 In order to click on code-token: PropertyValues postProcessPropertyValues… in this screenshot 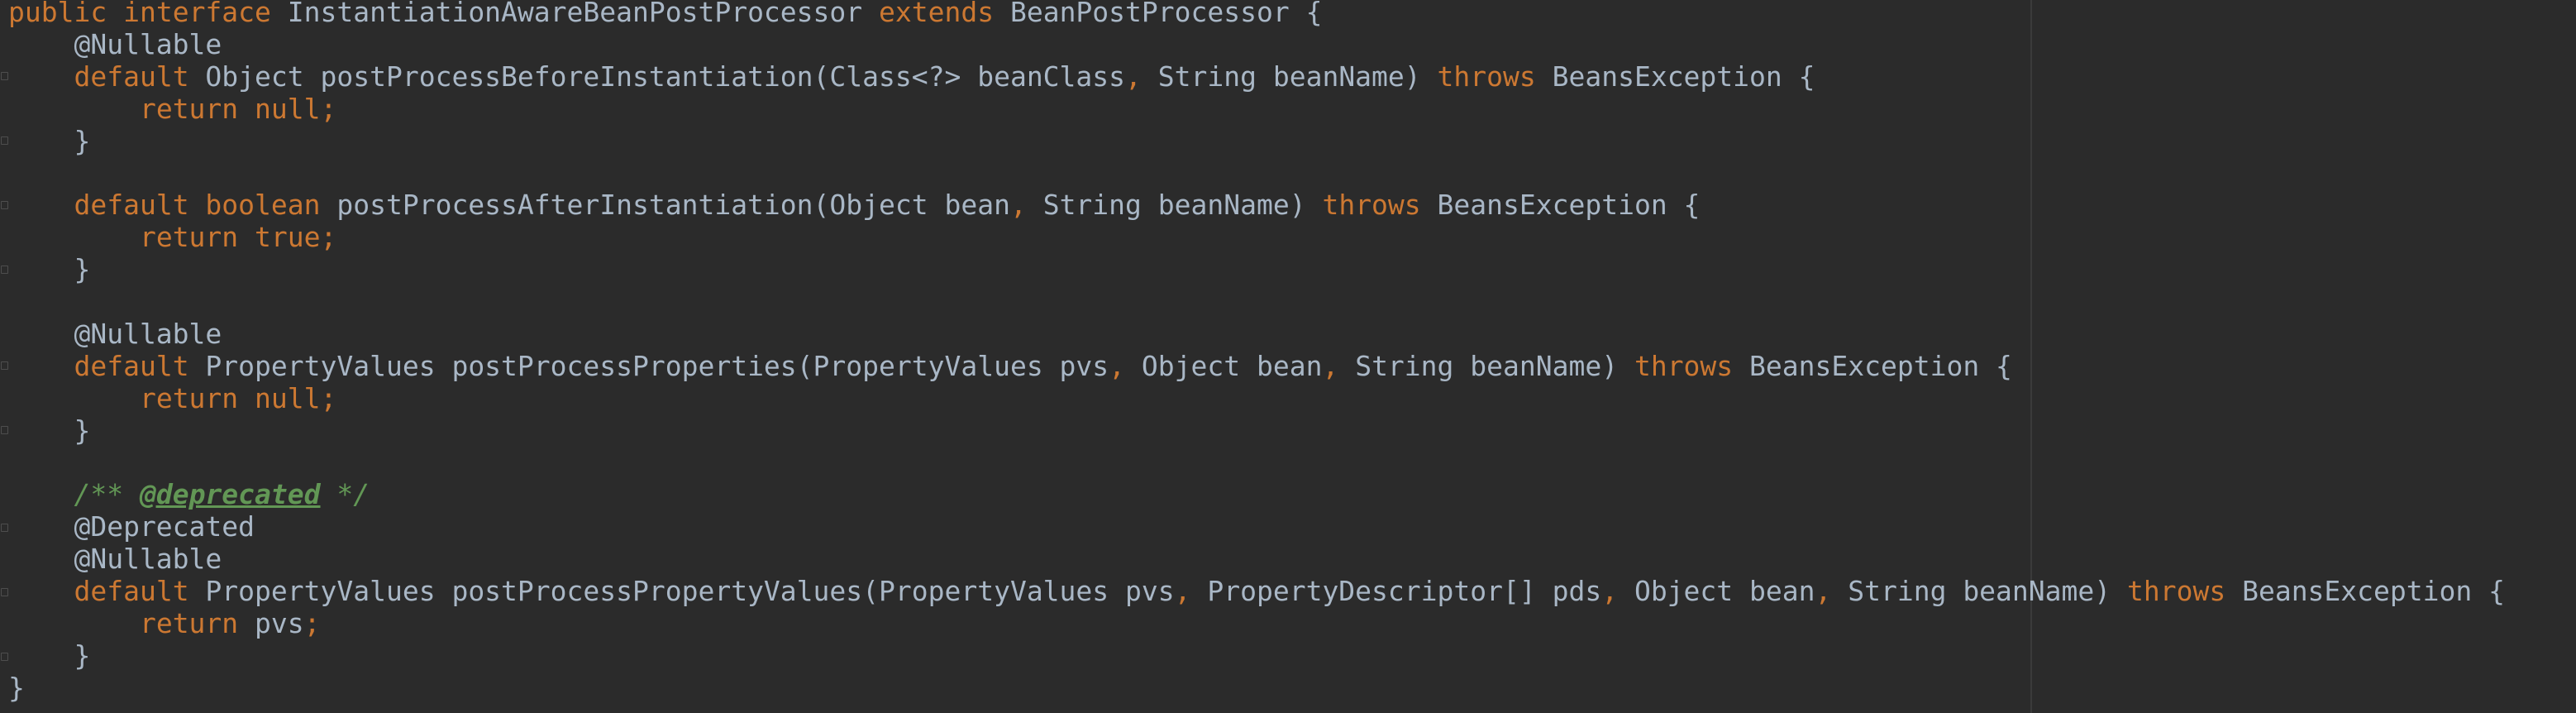, I will do `click(681, 591)`.